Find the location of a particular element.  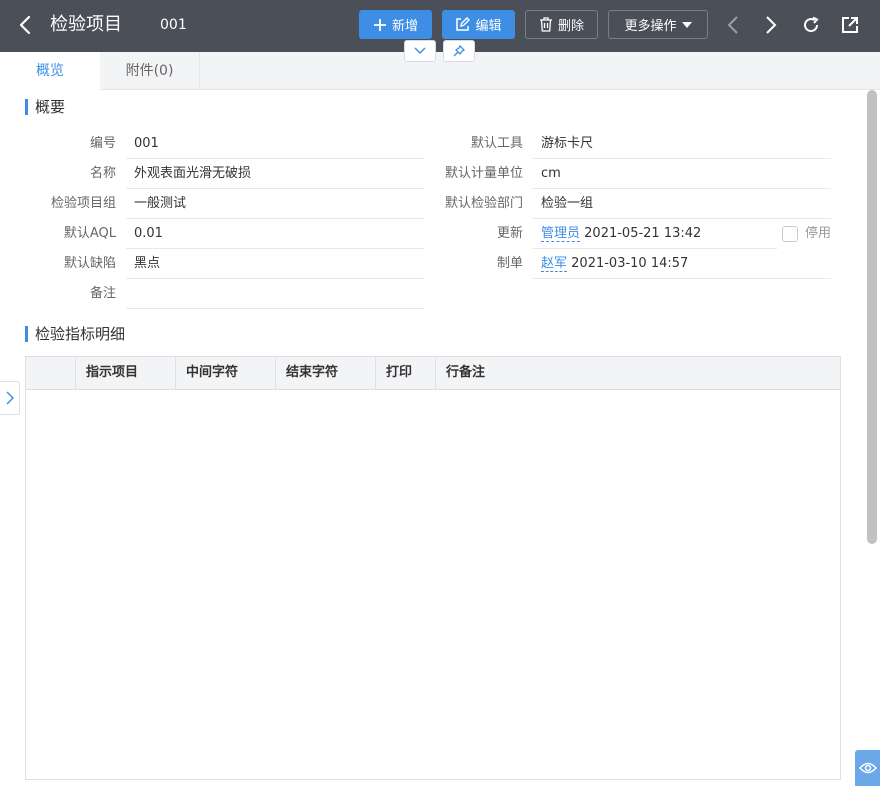

field-label-name: 名称 is located at coordinates (102, 173).